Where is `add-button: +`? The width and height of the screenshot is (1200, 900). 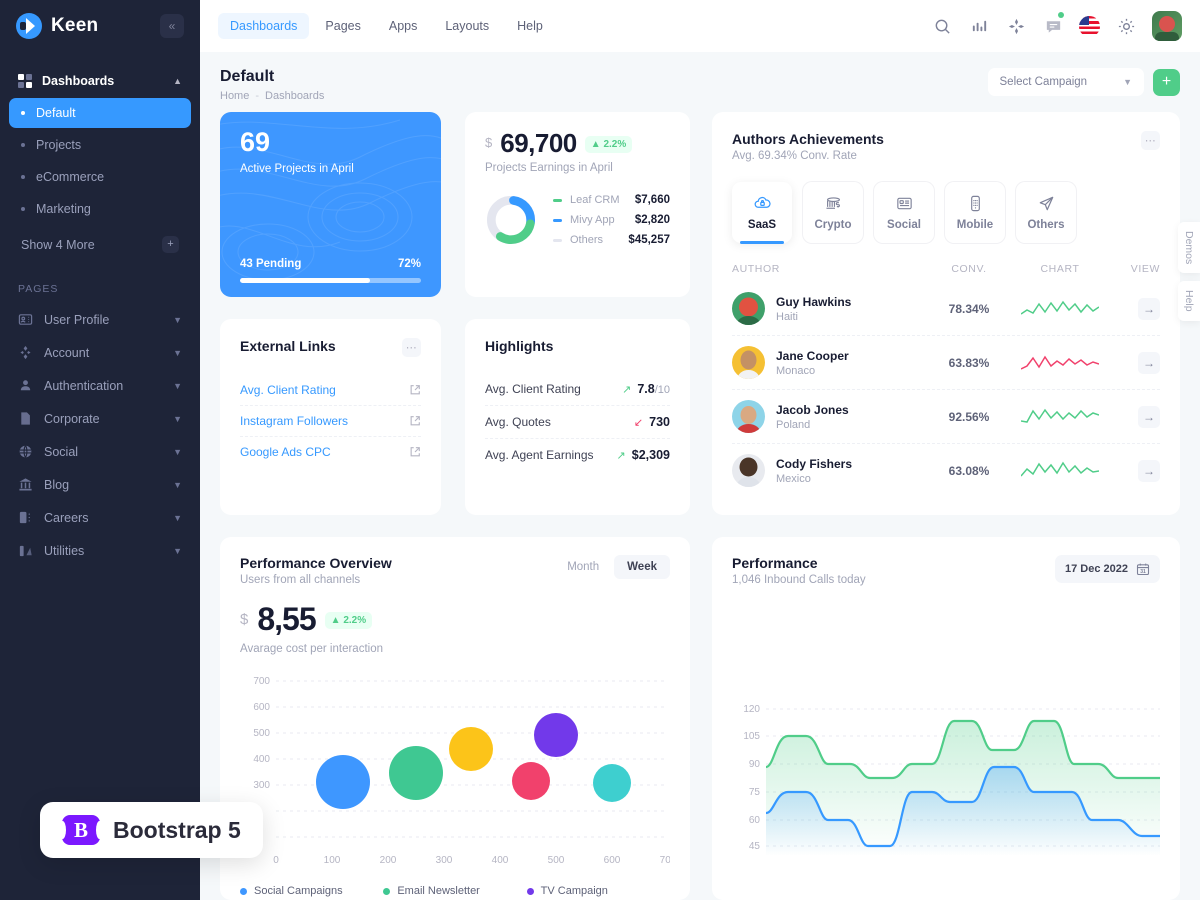
add-button: + is located at coordinates (1166, 82).